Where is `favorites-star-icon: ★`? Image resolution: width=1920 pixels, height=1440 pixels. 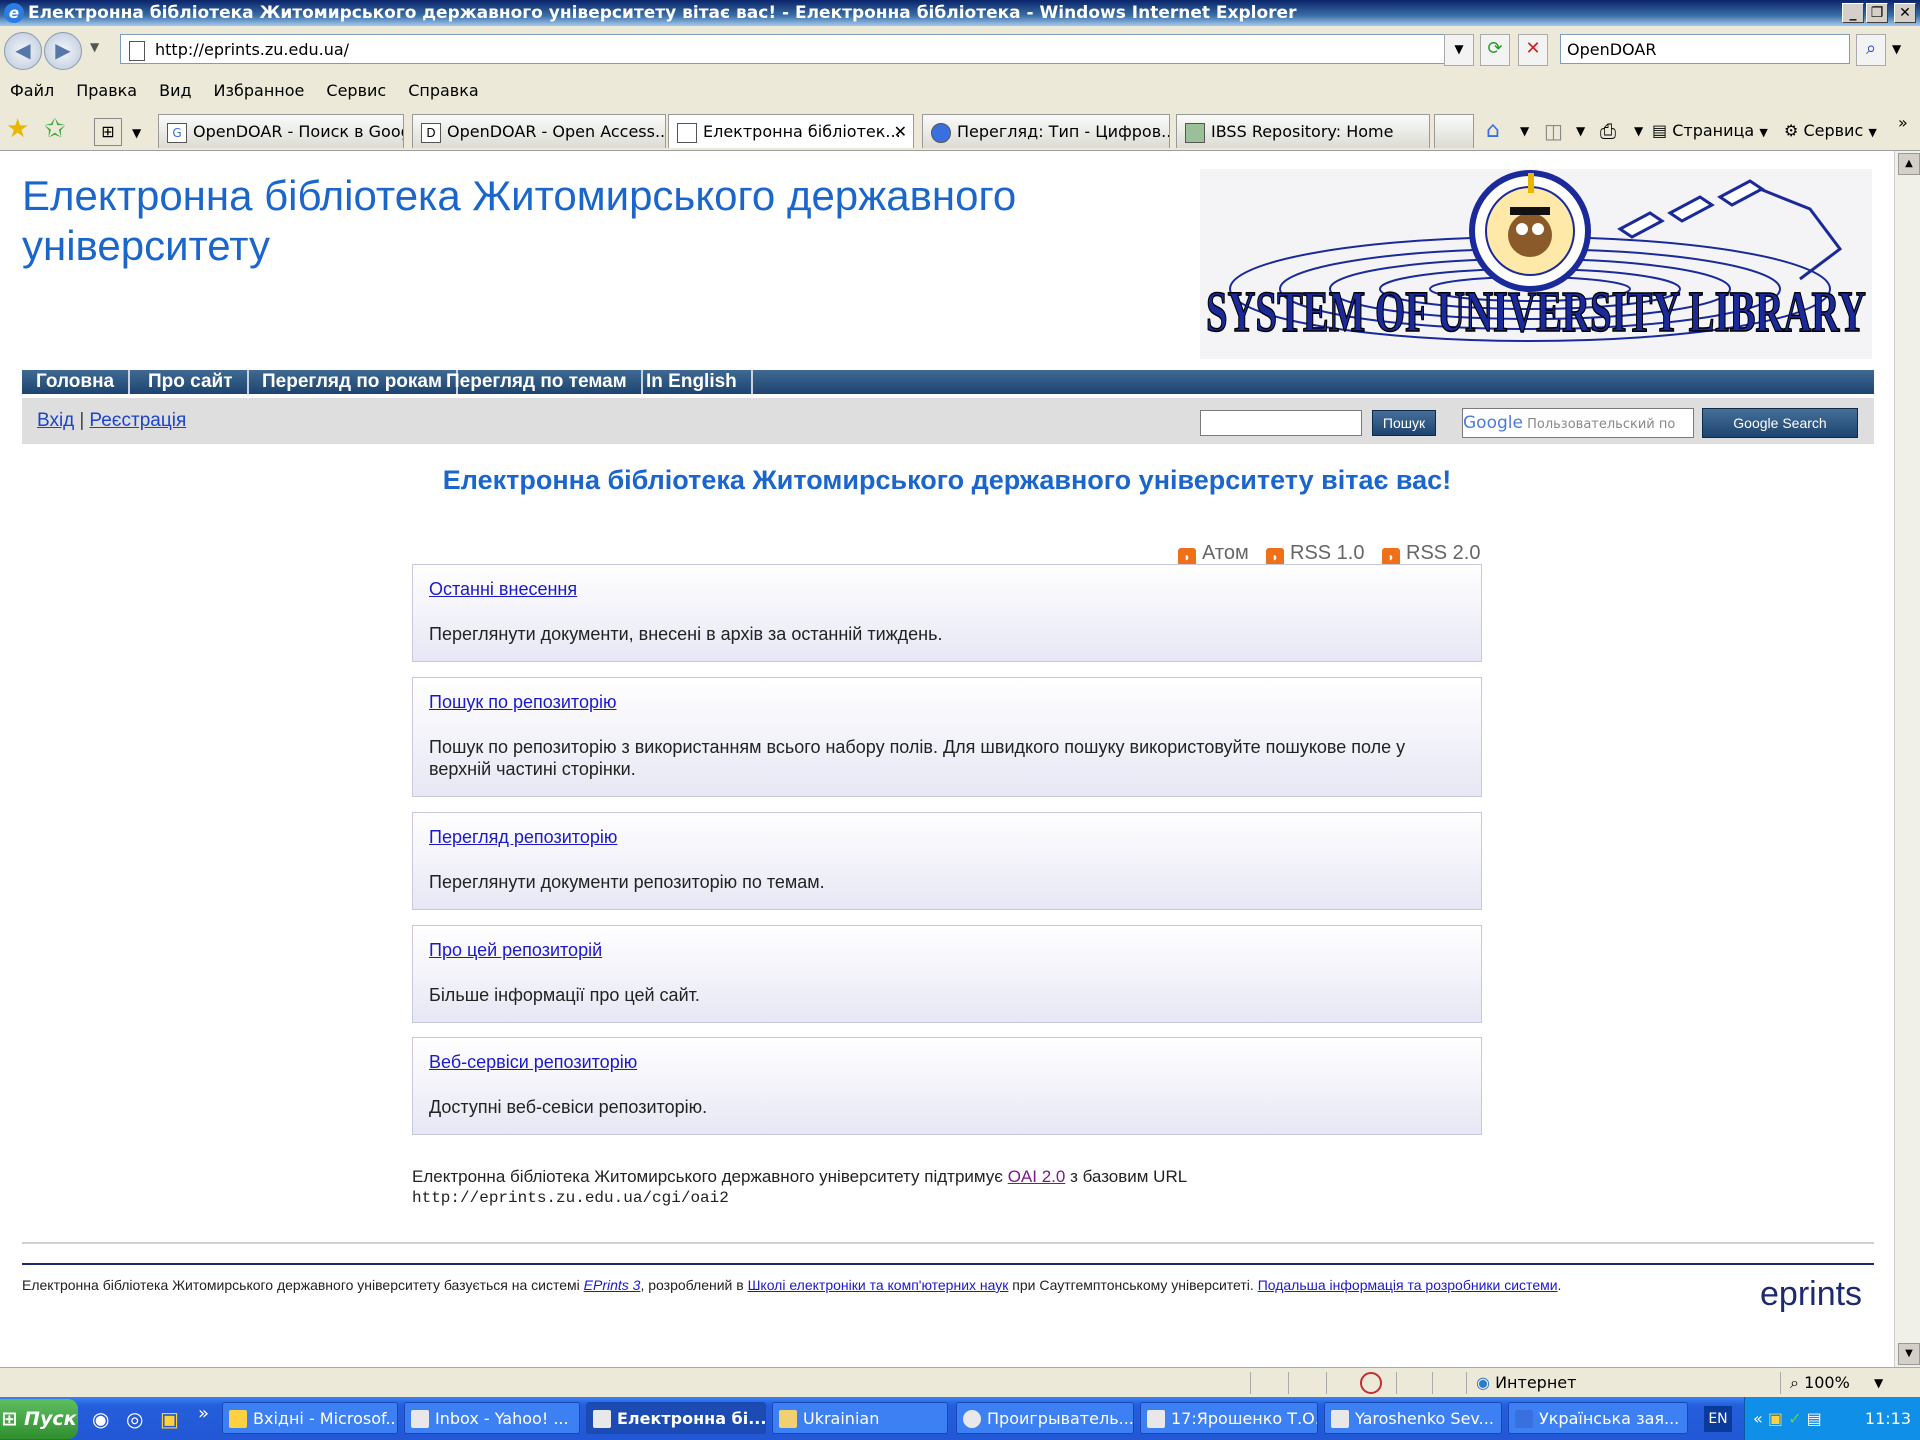
favorites-star-icon: ★ is located at coordinates (17, 129).